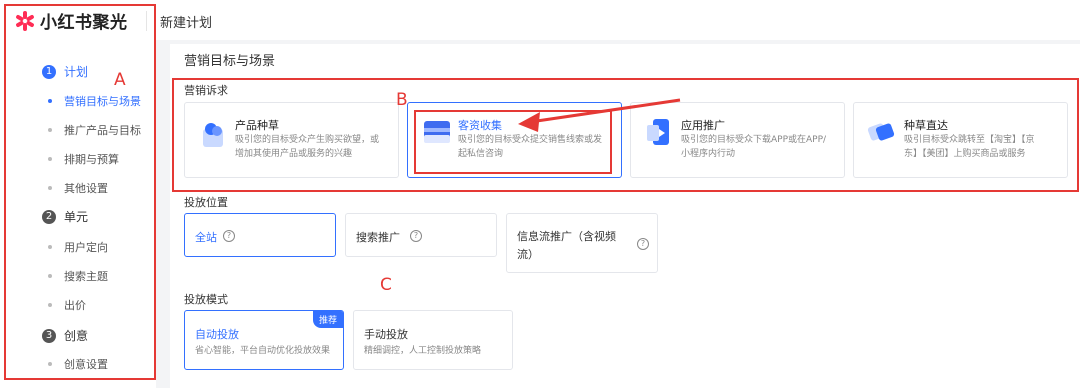  Describe the element at coordinates (49, 335) in the screenshot. I see `step-number: 3` at that location.